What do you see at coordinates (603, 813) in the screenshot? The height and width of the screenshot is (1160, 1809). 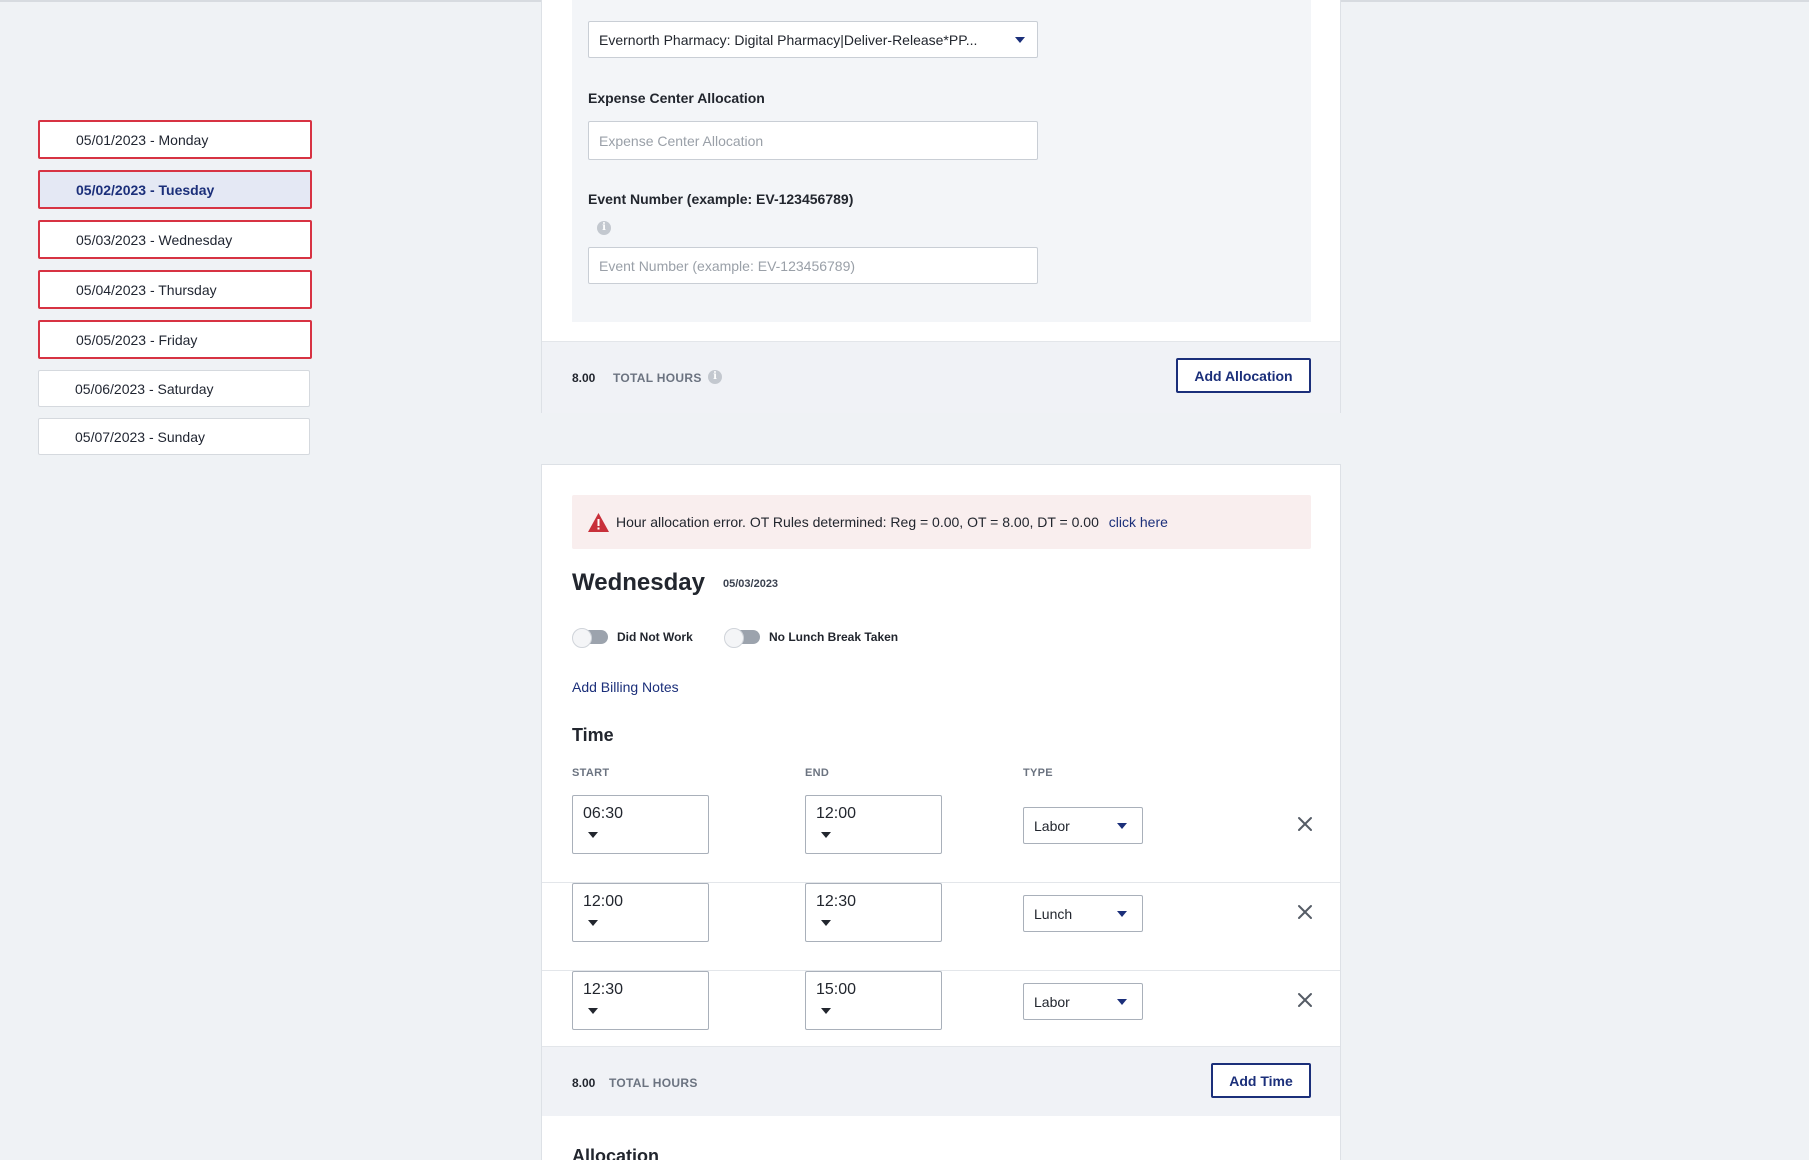 I see `start-time-value: 06:30` at bounding box center [603, 813].